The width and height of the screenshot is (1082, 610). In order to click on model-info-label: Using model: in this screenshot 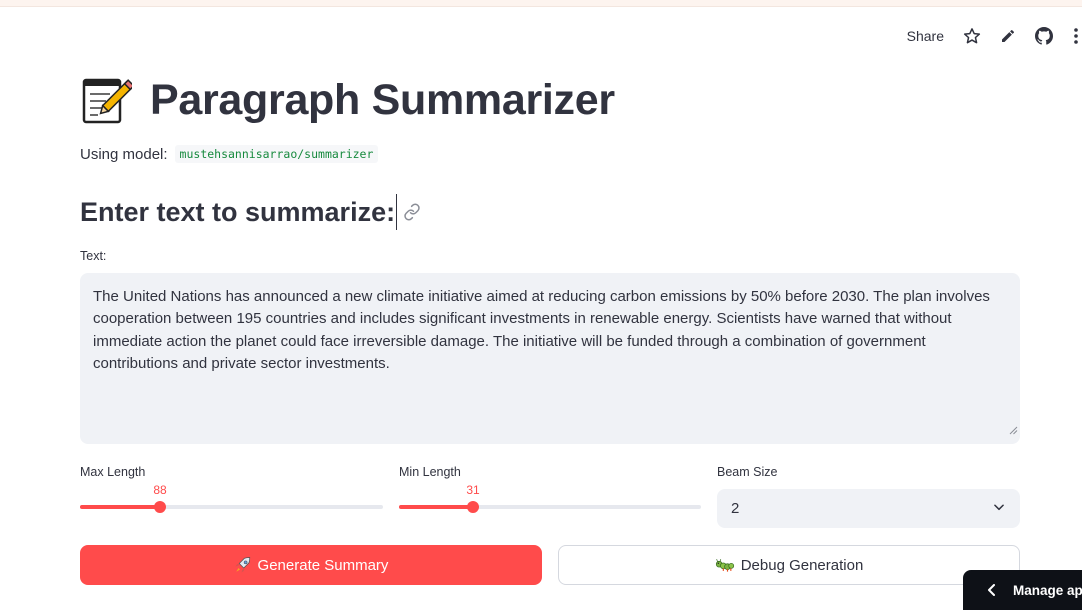, I will do `click(124, 154)`.